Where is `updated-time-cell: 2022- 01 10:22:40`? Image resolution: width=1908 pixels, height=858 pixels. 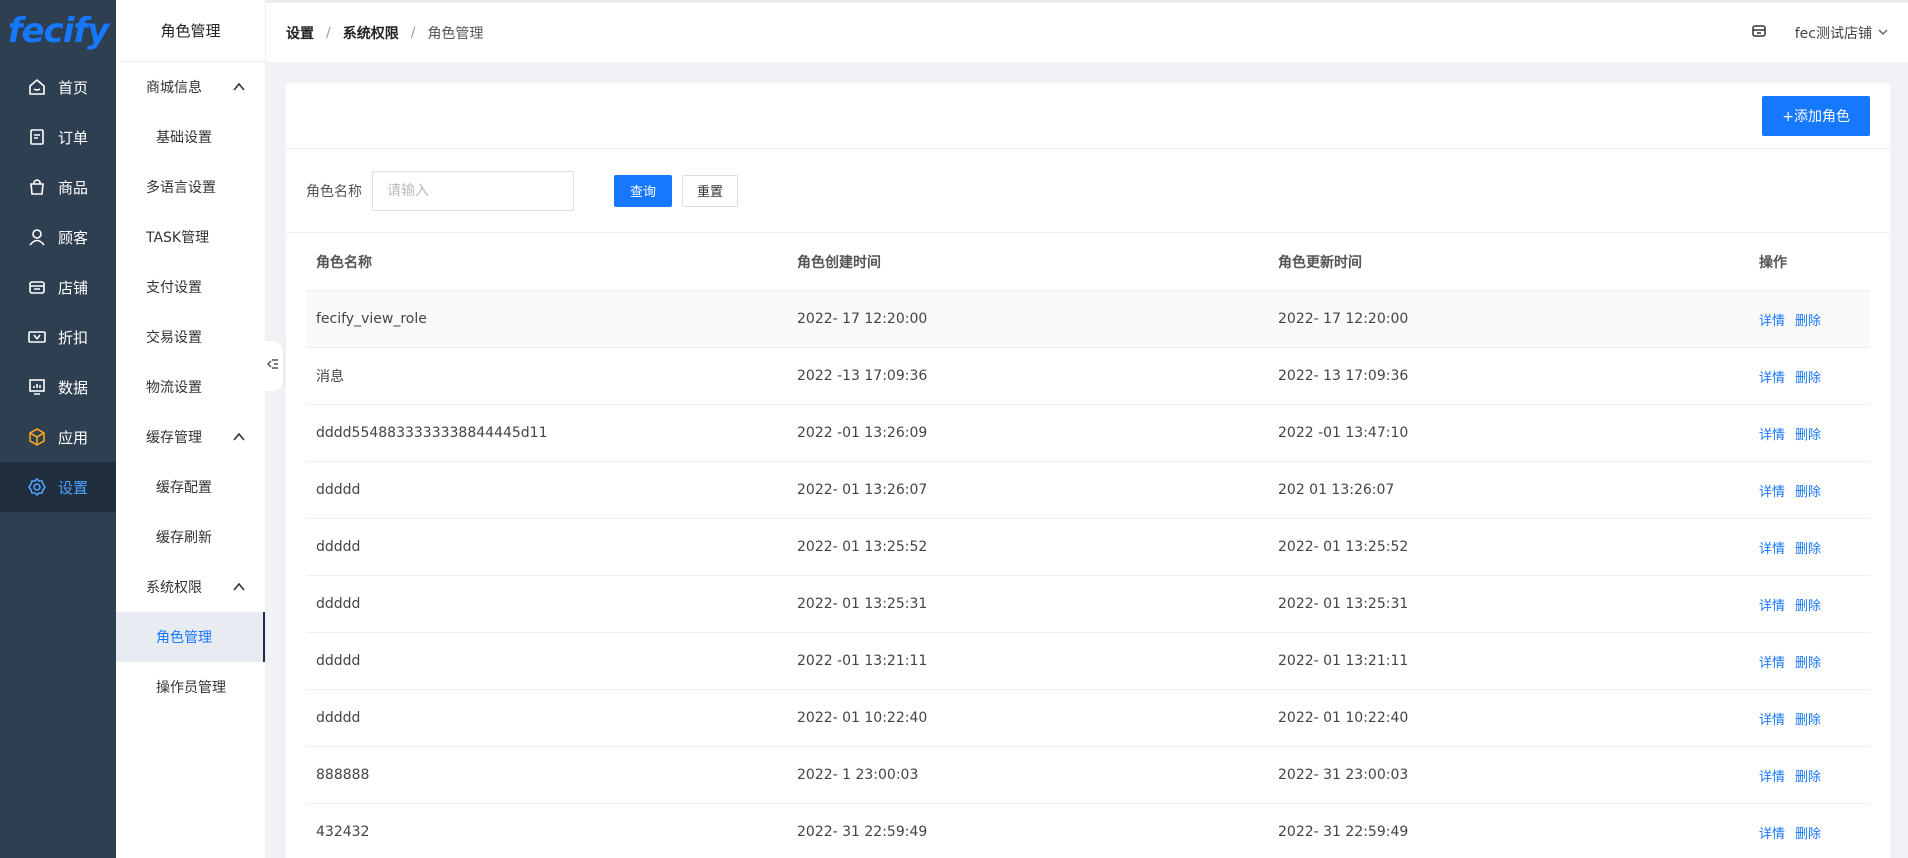
updated-time-cell: 2022- 01 10:22:40 is located at coordinates (1343, 718).